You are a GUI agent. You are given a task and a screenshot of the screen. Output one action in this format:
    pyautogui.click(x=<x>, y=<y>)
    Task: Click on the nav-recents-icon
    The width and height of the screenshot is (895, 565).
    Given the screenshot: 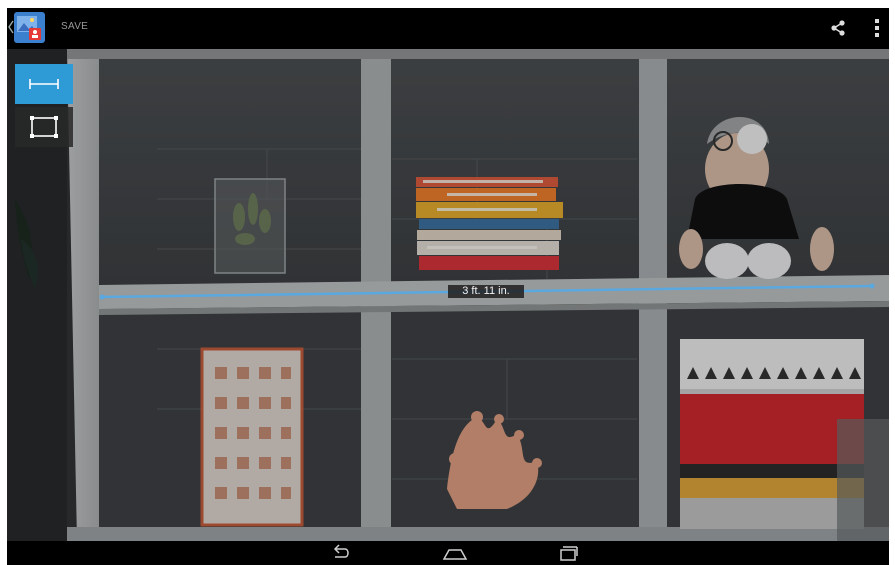 What is the action you would take?
    pyautogui.click(x=568, y=553)
    